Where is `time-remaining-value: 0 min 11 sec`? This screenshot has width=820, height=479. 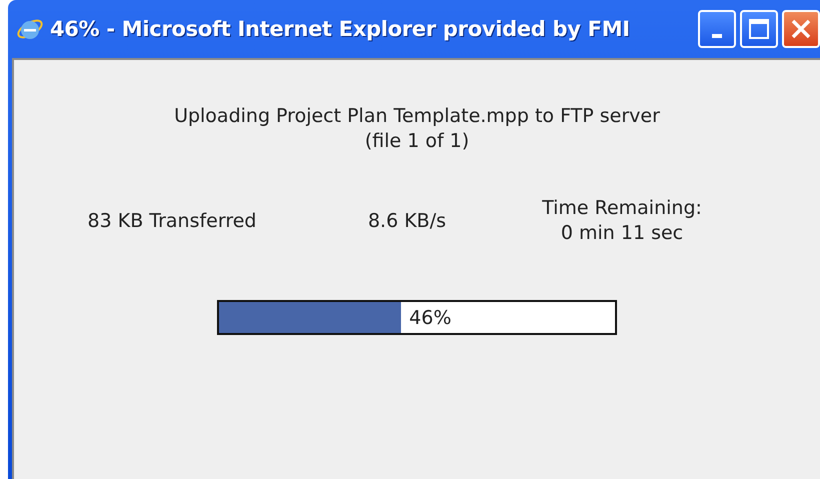 time-remaining-value: 0 min 11 sec is located at coordinates (622, 233).